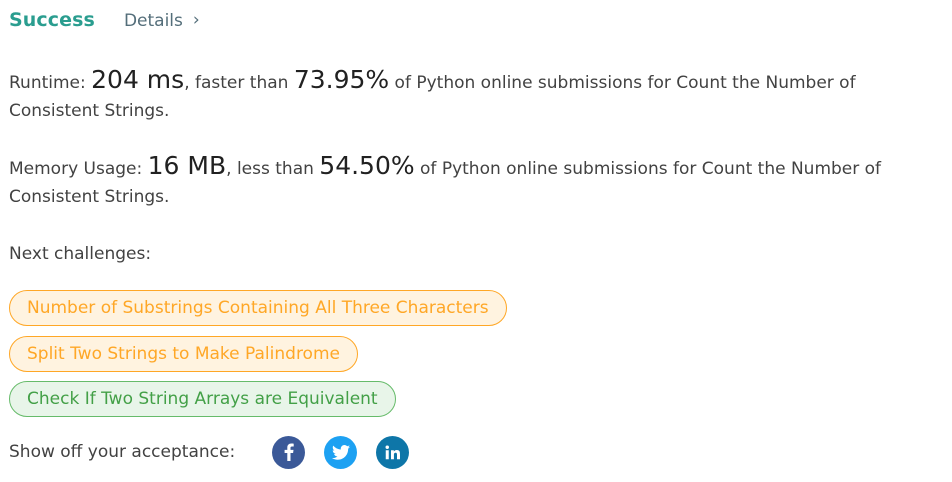 The width and height of the screenshot is (952, 482). I want to click on next-challenges-label: Next challenges:, so click(80, 254).